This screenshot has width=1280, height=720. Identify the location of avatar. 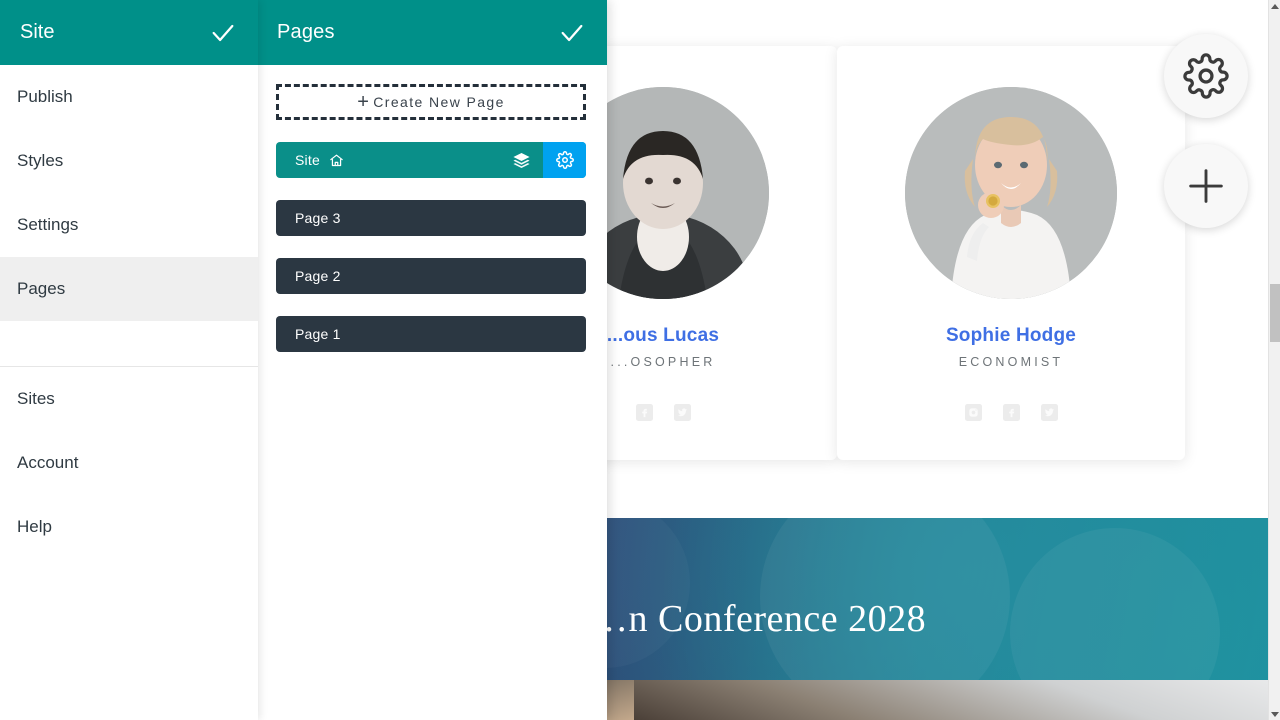
(1011, 193).